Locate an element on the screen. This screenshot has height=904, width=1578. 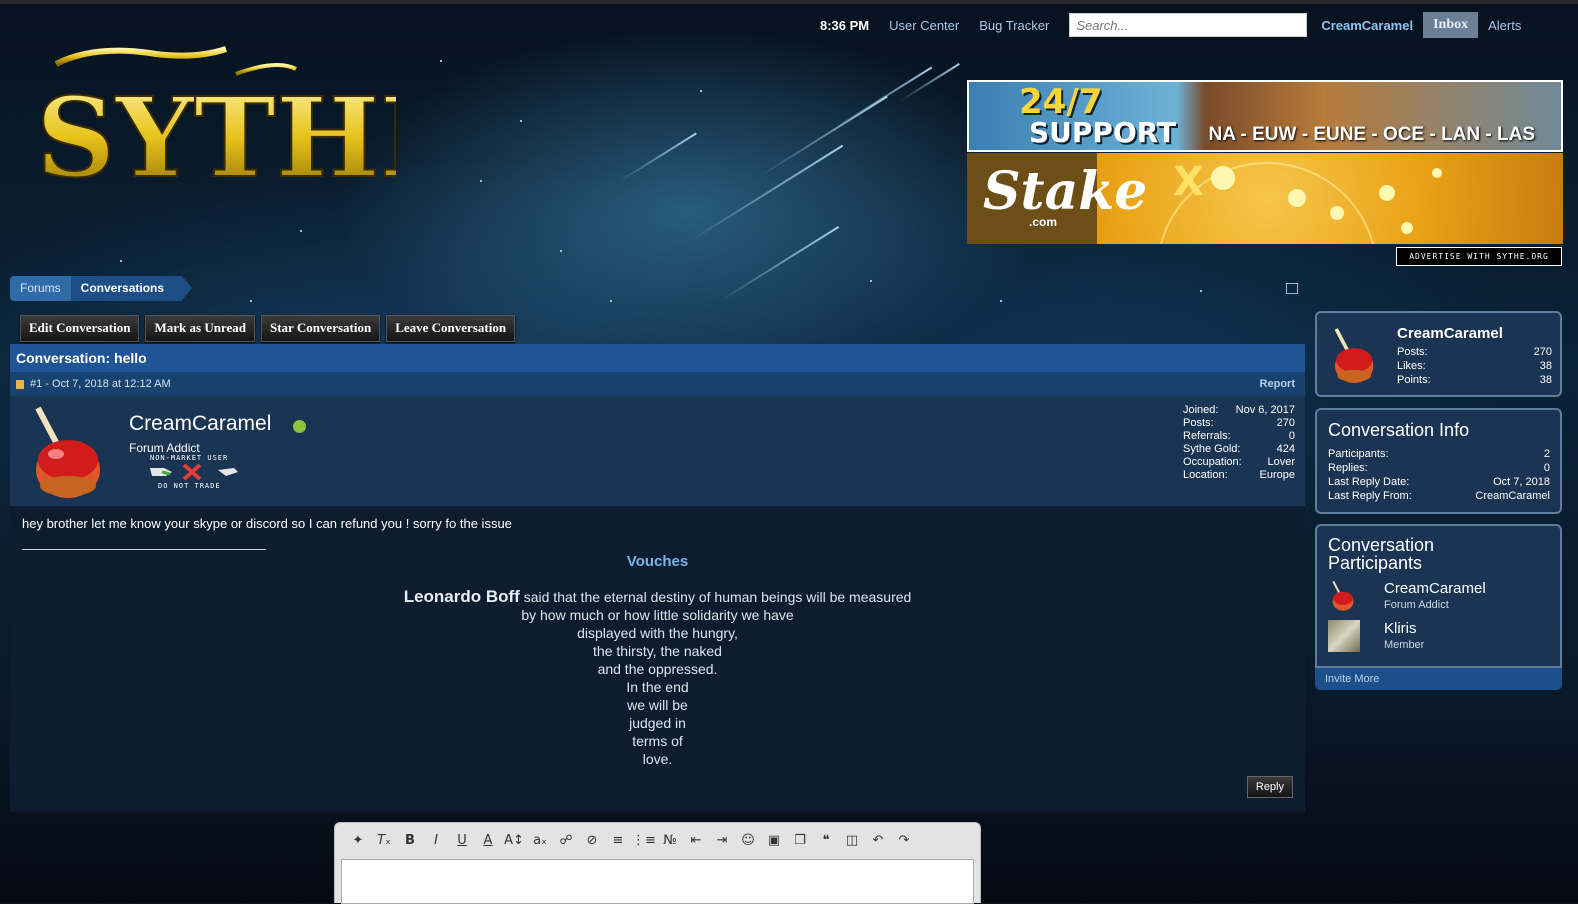
signature-vouches-link: Vouches is located at coordinates (657, 561).